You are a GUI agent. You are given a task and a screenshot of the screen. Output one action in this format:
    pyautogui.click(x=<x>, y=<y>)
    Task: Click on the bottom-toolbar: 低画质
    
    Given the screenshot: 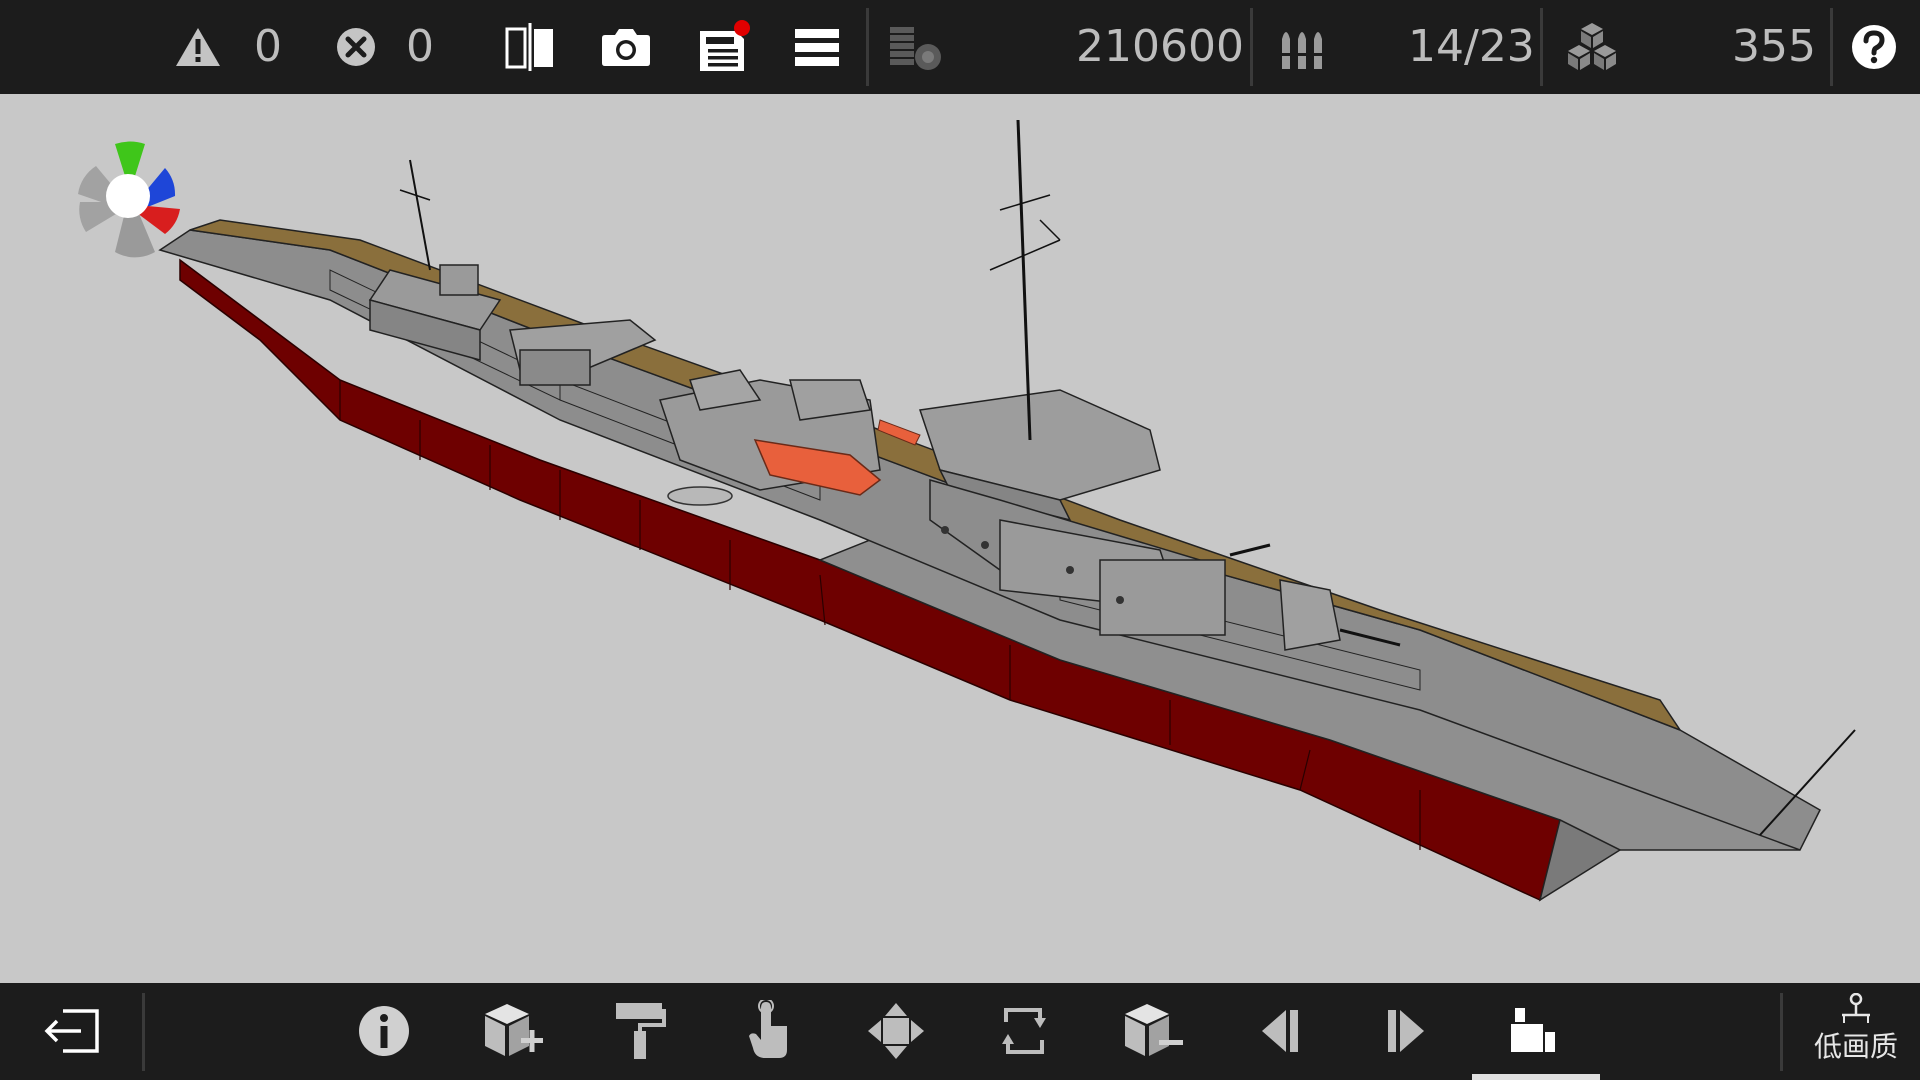 What is the action you would take?
    pyautogui.click(x=960, y=1031)
    